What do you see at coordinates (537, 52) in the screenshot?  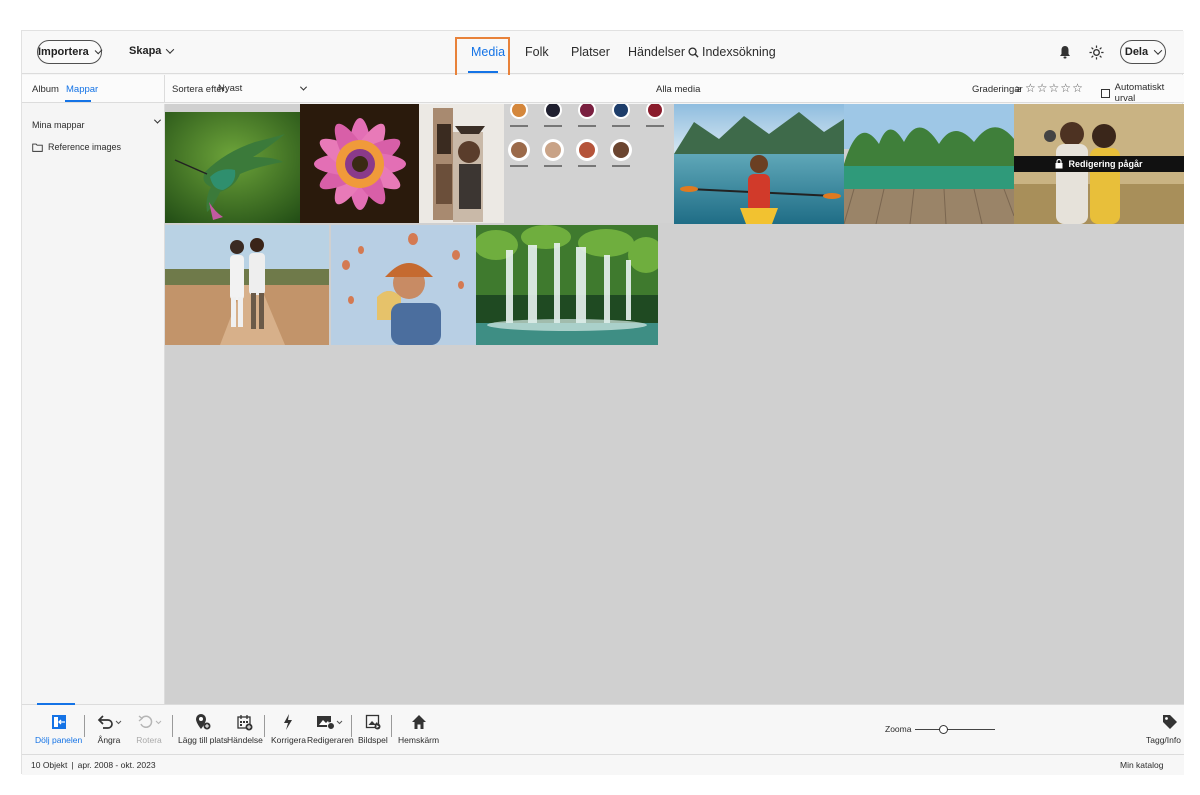 I see `tab-folk: Folk` at bounding box center [537, 52].